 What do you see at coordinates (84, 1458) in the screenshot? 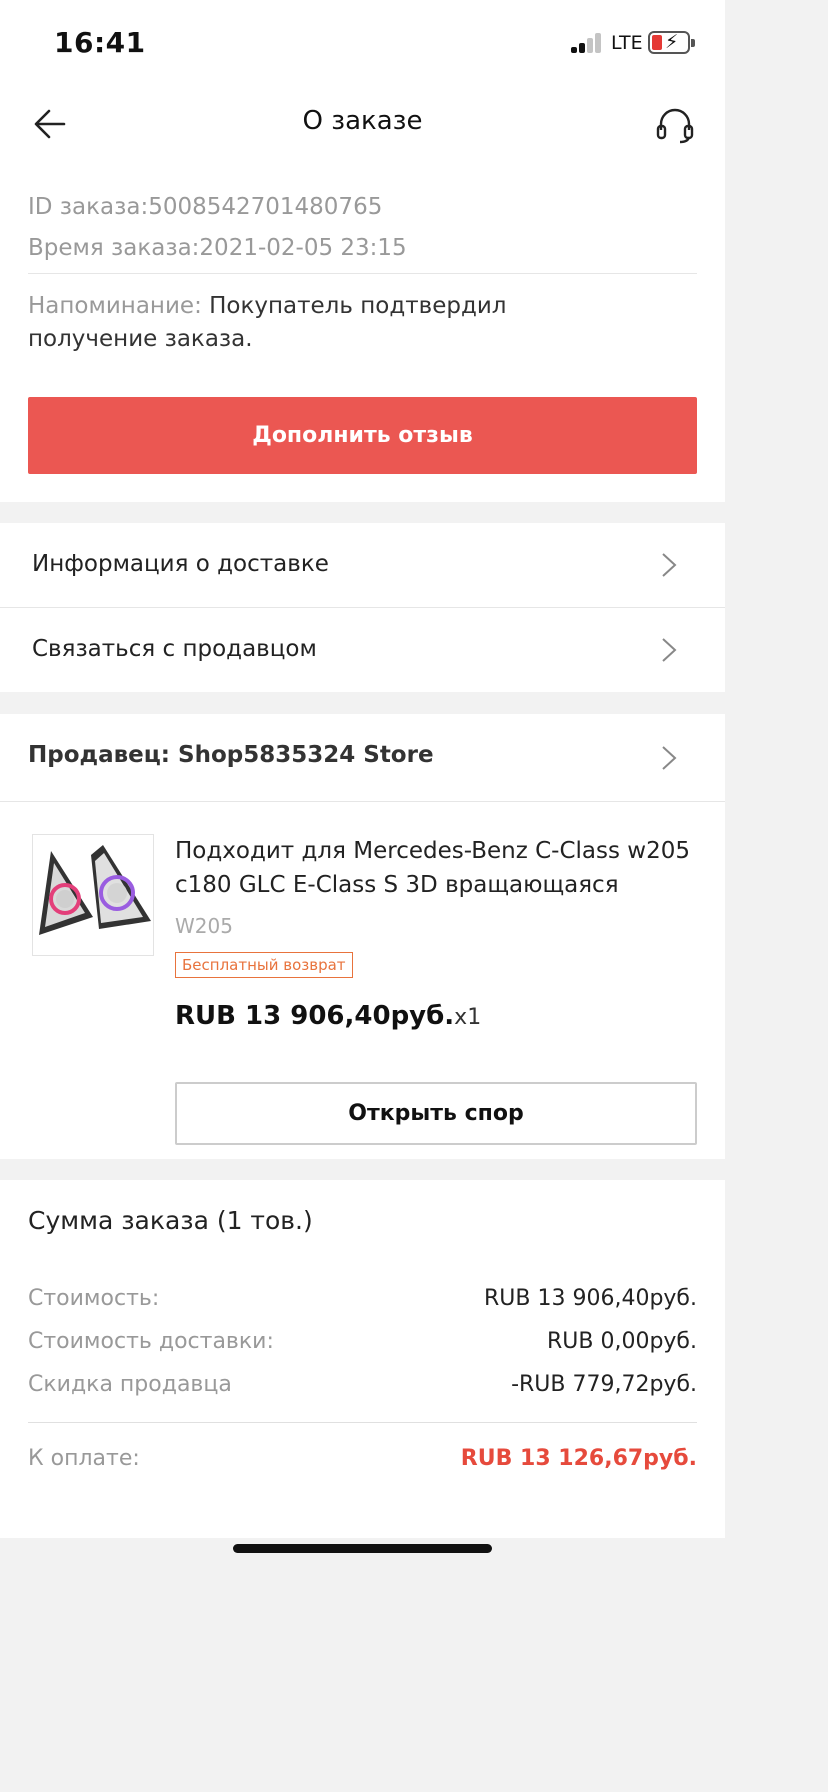
I see `total-label: К оплате:` at bounding box center [84, 1458].